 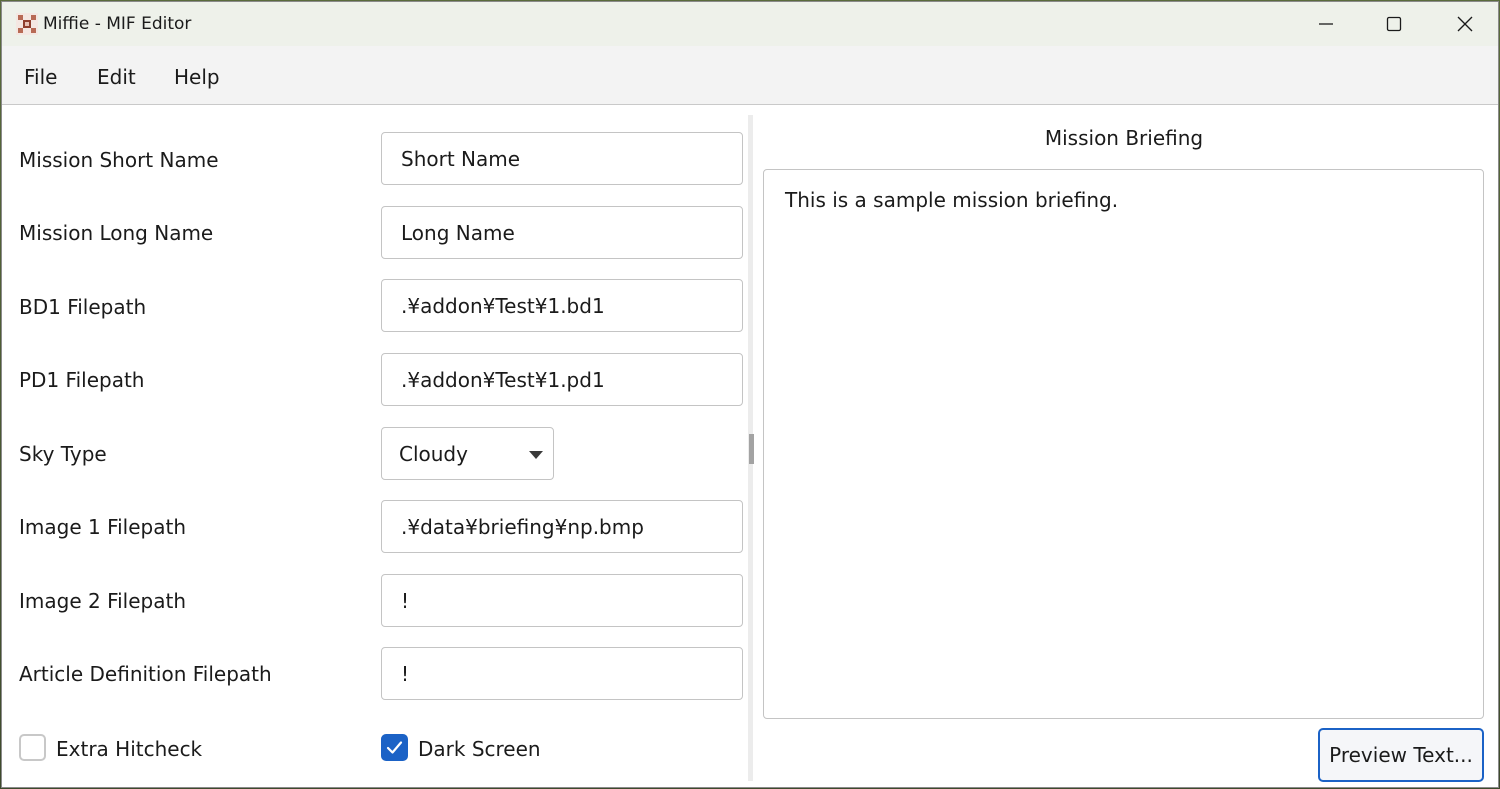 I want to click on menu-file: File, so click(x=40, y=77).